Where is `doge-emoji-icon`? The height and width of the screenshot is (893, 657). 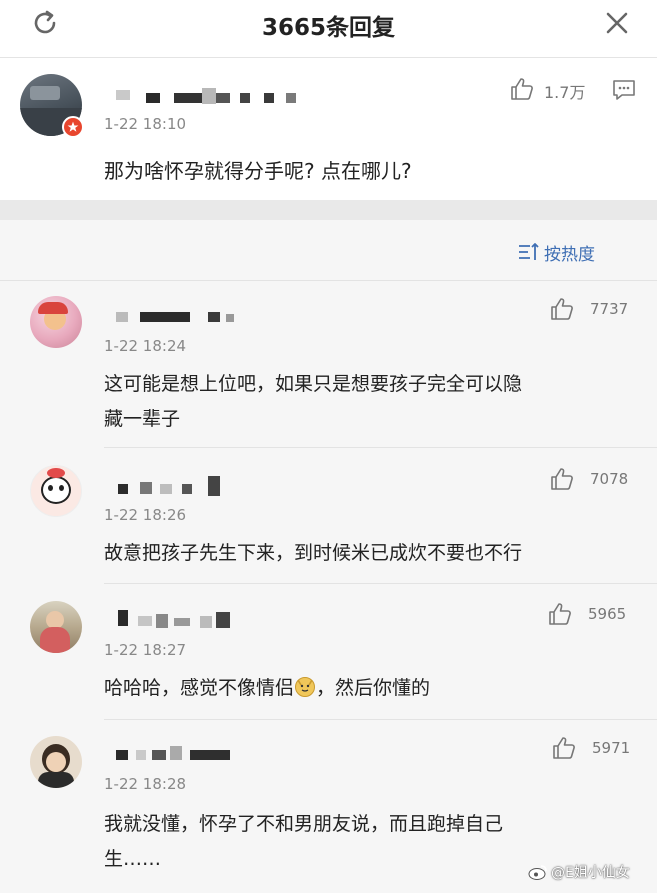 doge-emoji-icon is located at coordinates (305, 687).